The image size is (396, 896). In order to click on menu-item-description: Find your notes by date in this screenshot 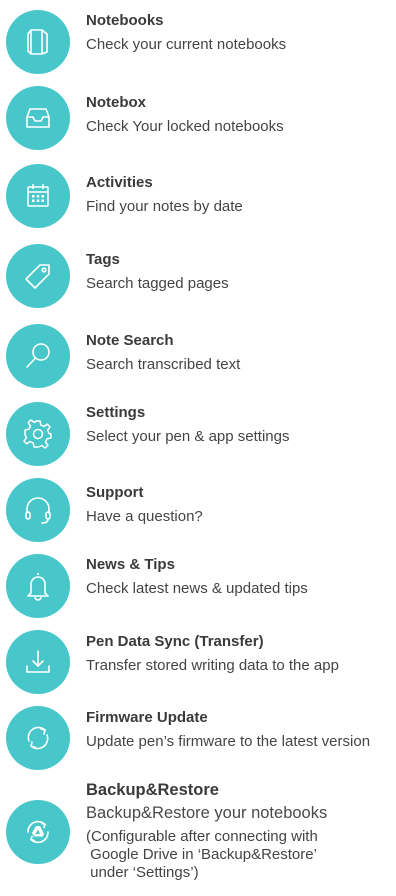, I will do `click(164, 206)`.